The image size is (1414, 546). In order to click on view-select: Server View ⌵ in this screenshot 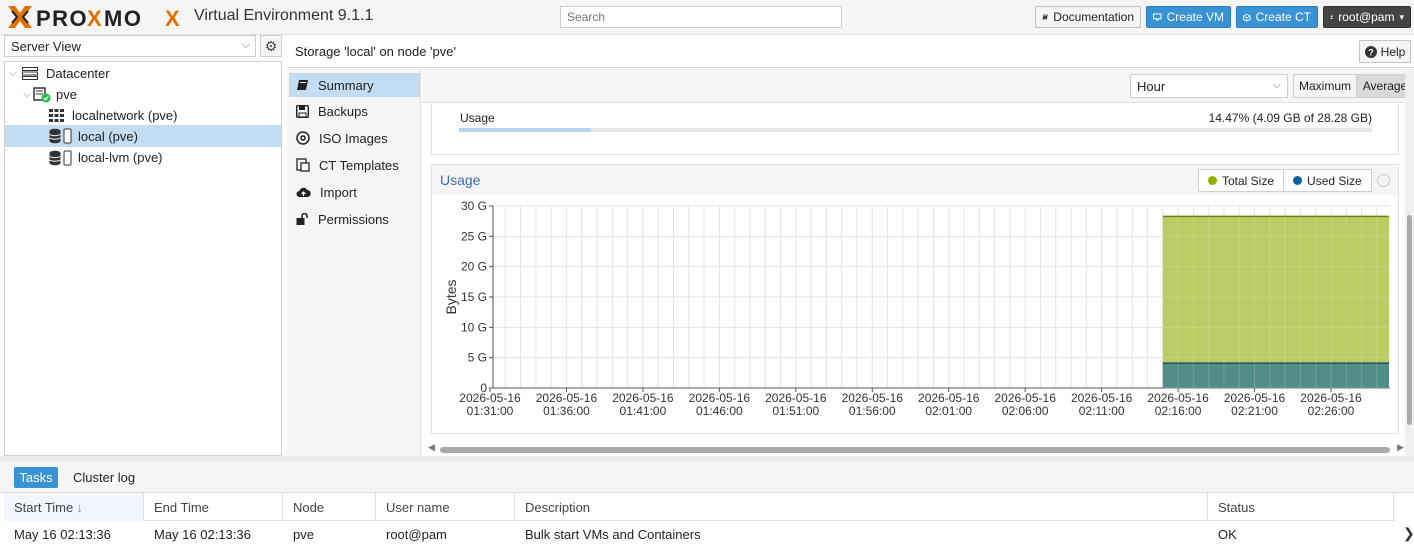, I will do `click(130, 46)`.